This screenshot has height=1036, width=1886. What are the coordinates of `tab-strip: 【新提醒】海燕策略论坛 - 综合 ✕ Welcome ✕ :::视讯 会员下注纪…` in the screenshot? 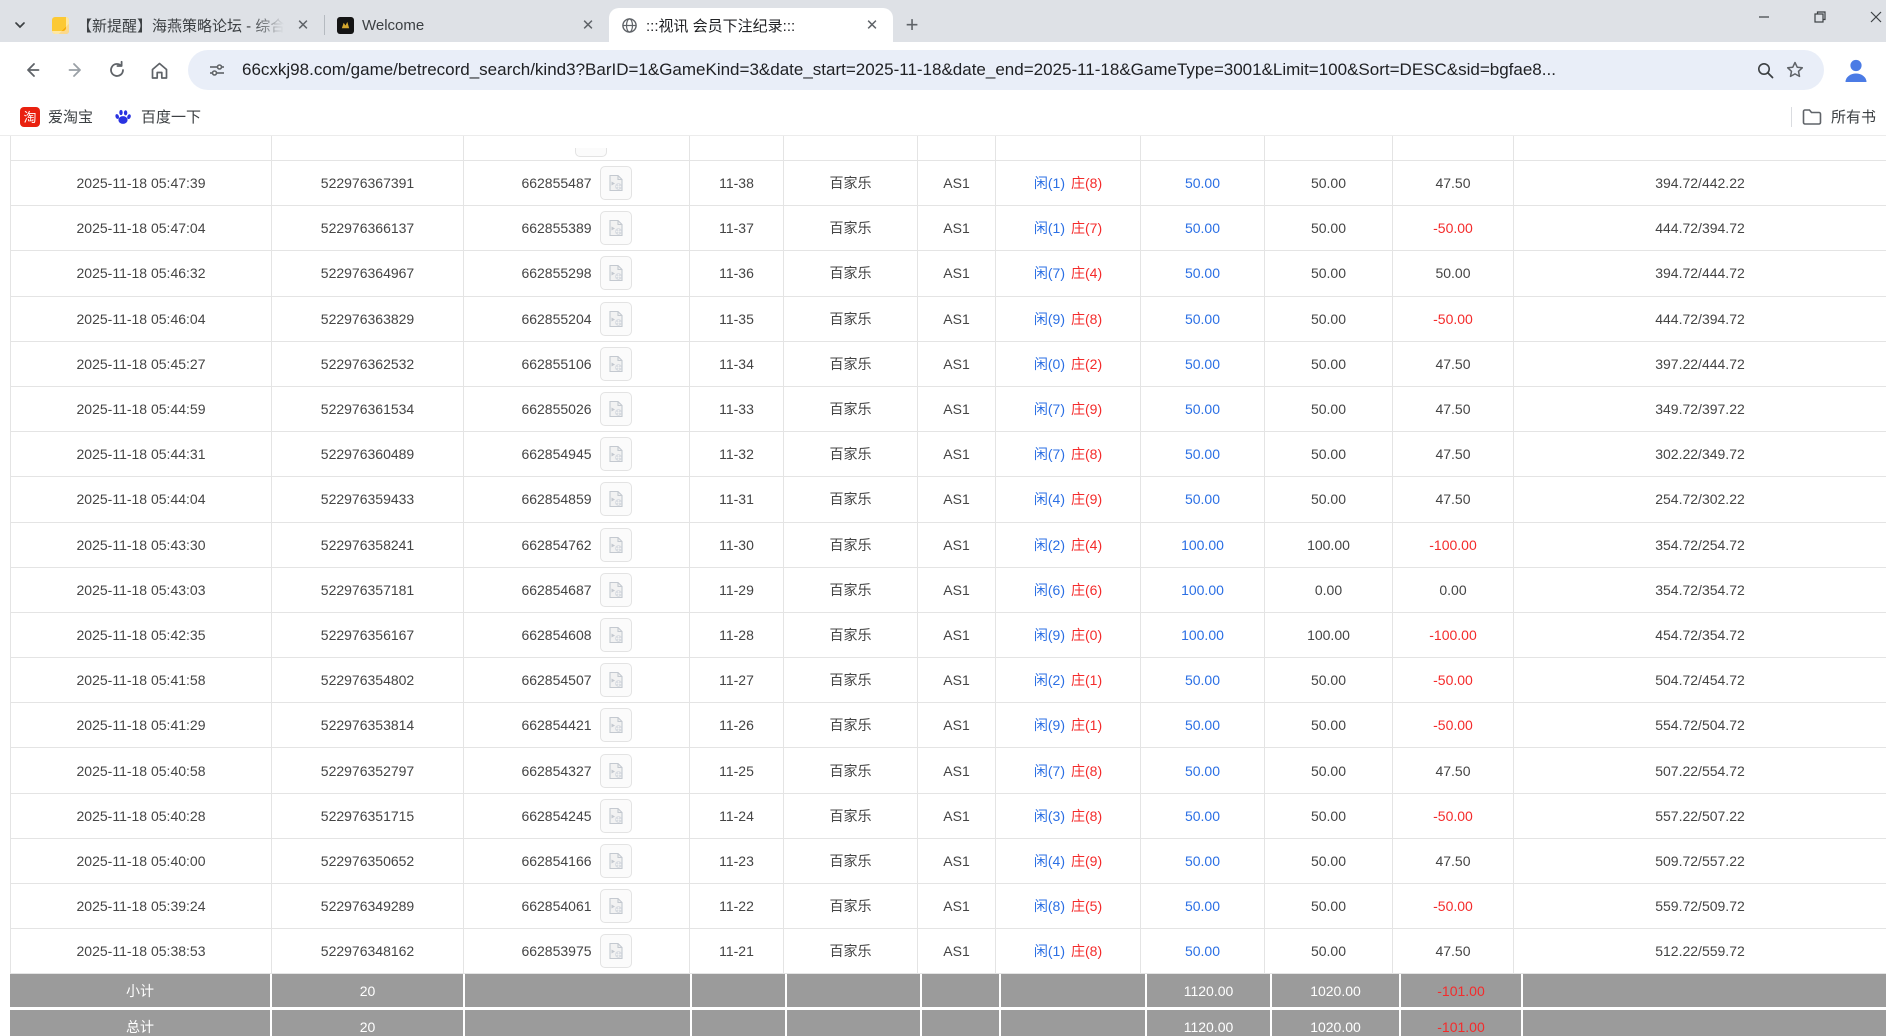 It's located at (943, 21).